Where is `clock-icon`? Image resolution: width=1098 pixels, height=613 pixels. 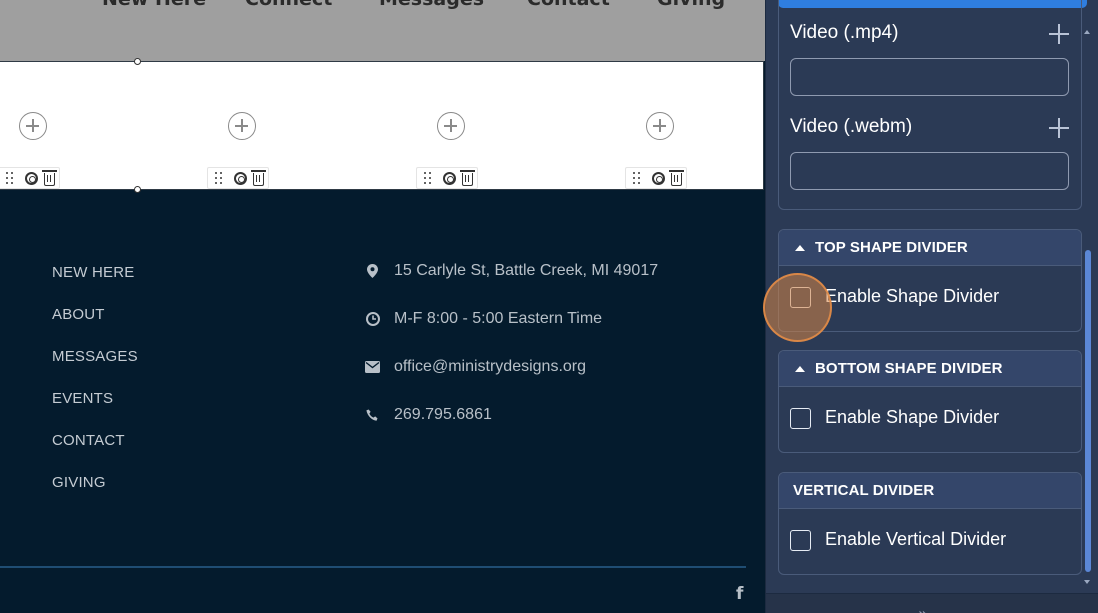
clock-icon is located at coordinates (372, 319).